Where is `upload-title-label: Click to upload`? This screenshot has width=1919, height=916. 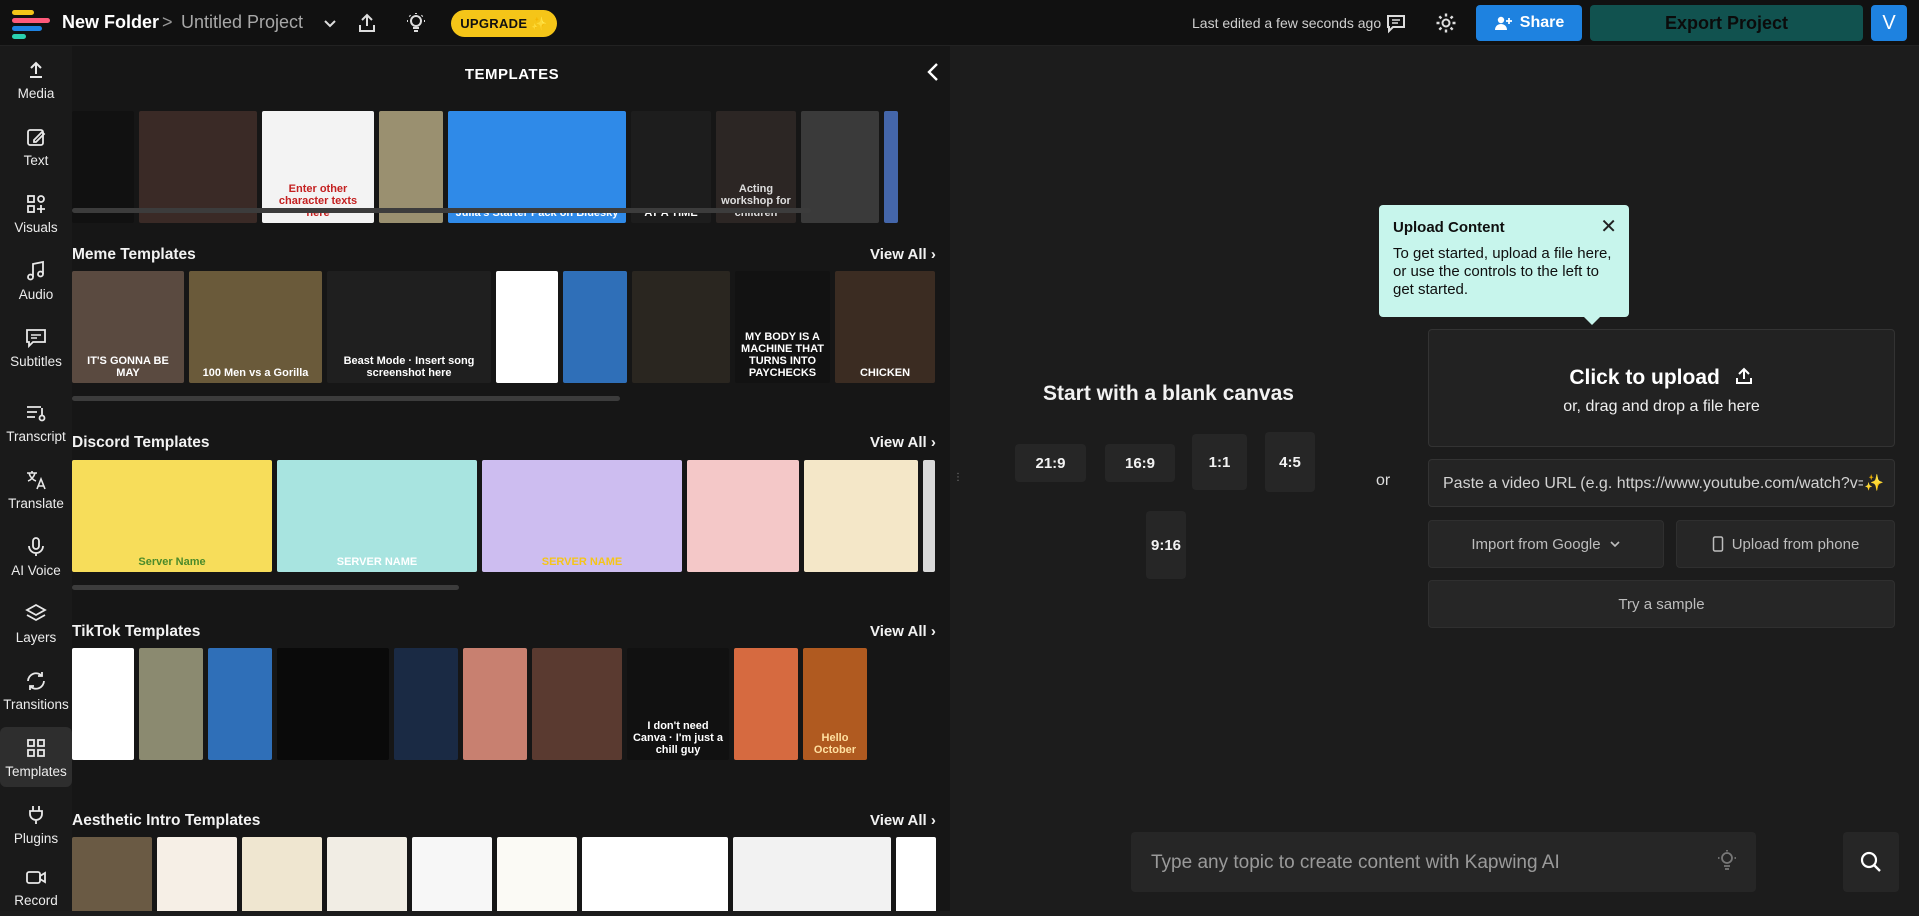 upload-title-label: Click to upload is located at coordinates (1644, 377).